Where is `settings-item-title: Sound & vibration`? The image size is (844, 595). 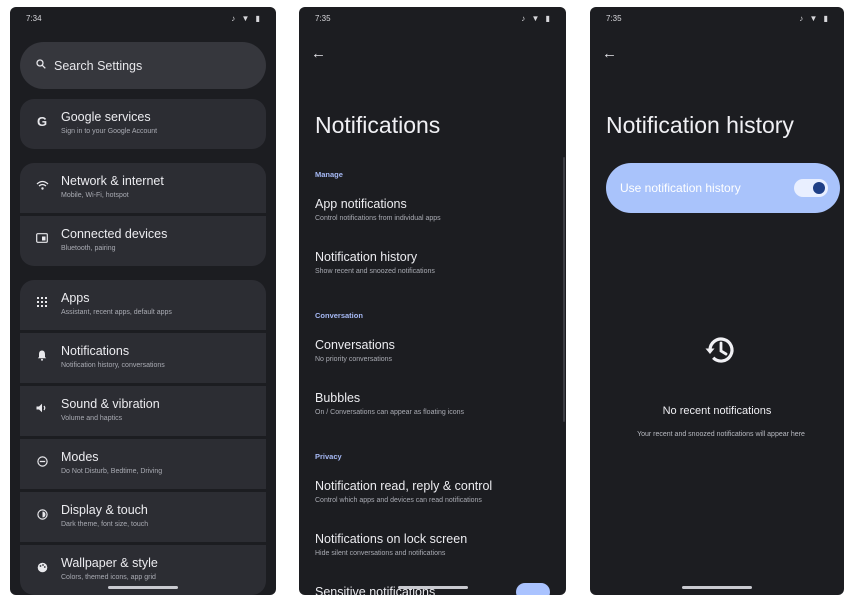 settings-item-title: Sound & vibration is located at coordinates (110, 404).